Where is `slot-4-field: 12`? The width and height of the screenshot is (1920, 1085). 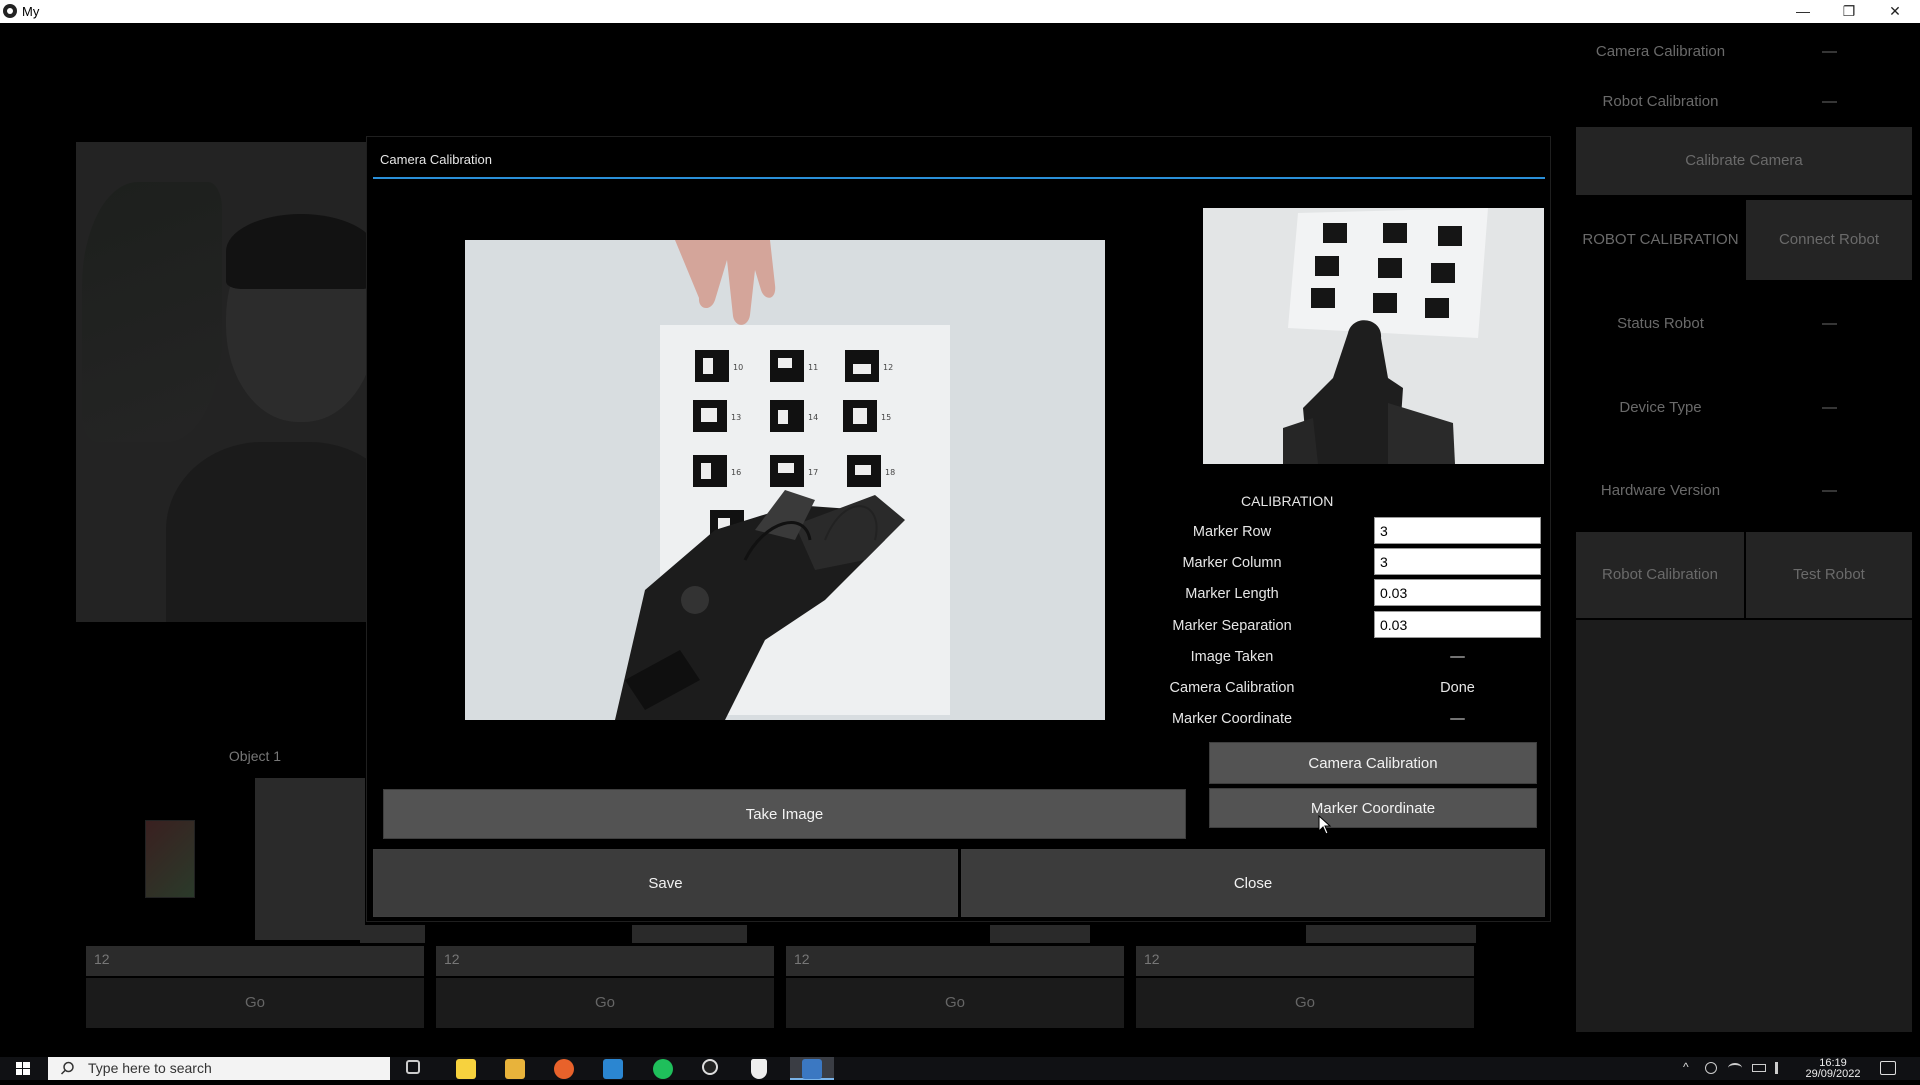
slot-4-field: 12 is located at coordinates (1305, 961).